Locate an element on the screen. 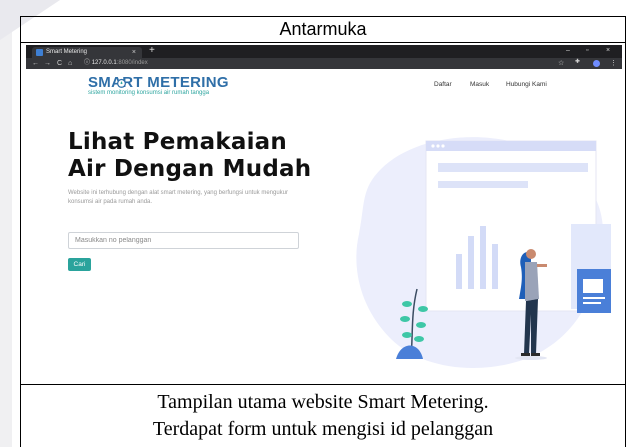 This screenshot has width=643, height=447. person-head is located at coordinates (531, 254).